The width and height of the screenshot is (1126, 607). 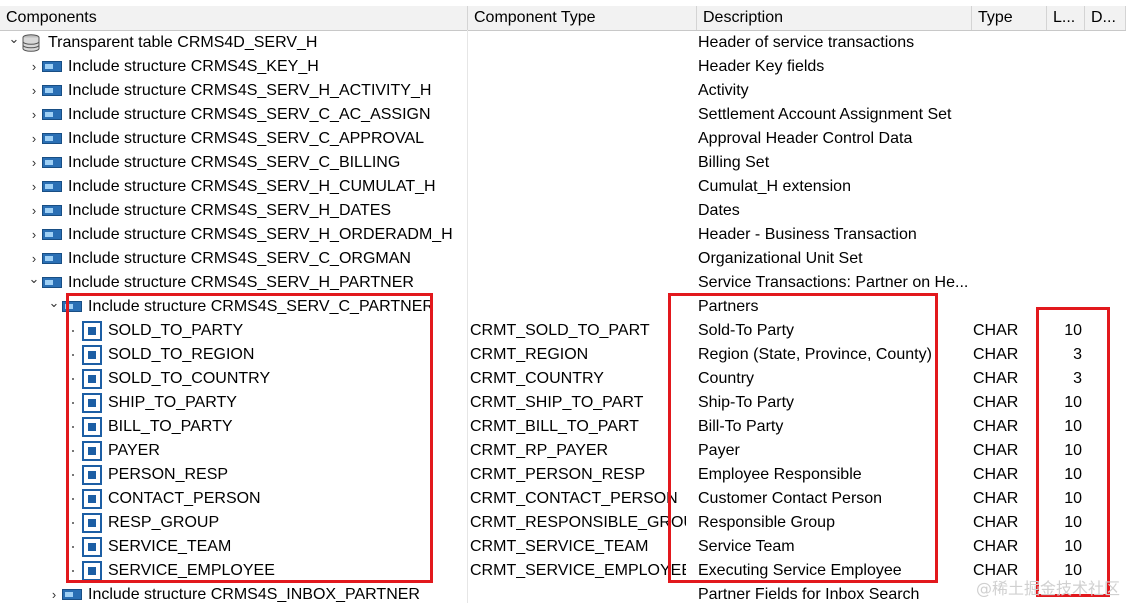 I want to click on component-type-cell: CRMT_SHIP_TO_PART, so click(x=557, y=402).